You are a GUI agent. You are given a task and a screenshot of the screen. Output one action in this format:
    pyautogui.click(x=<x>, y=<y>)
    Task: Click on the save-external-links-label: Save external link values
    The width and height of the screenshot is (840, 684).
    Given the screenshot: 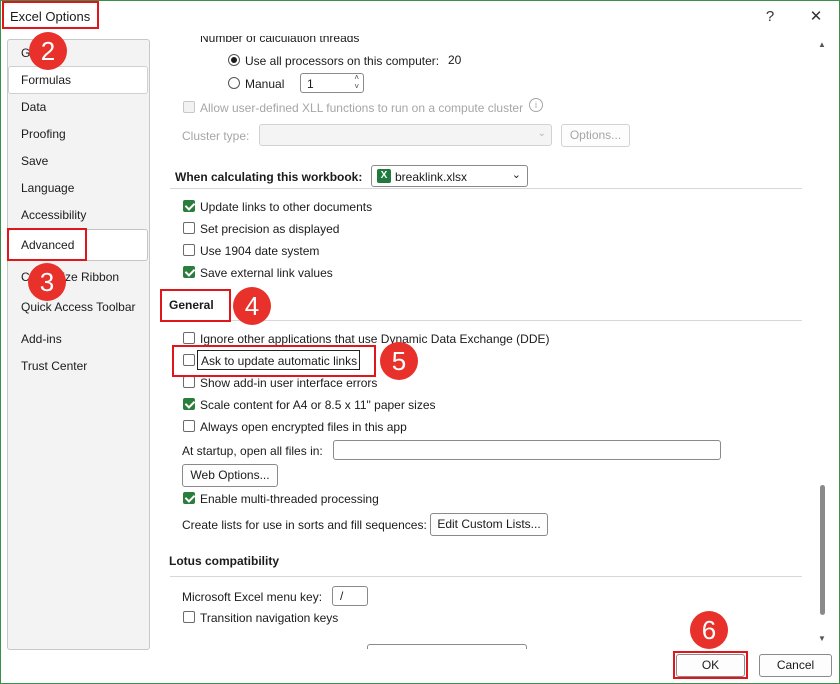 What is the action you would take?
    pyautogui.click(x=266, y=273)
    